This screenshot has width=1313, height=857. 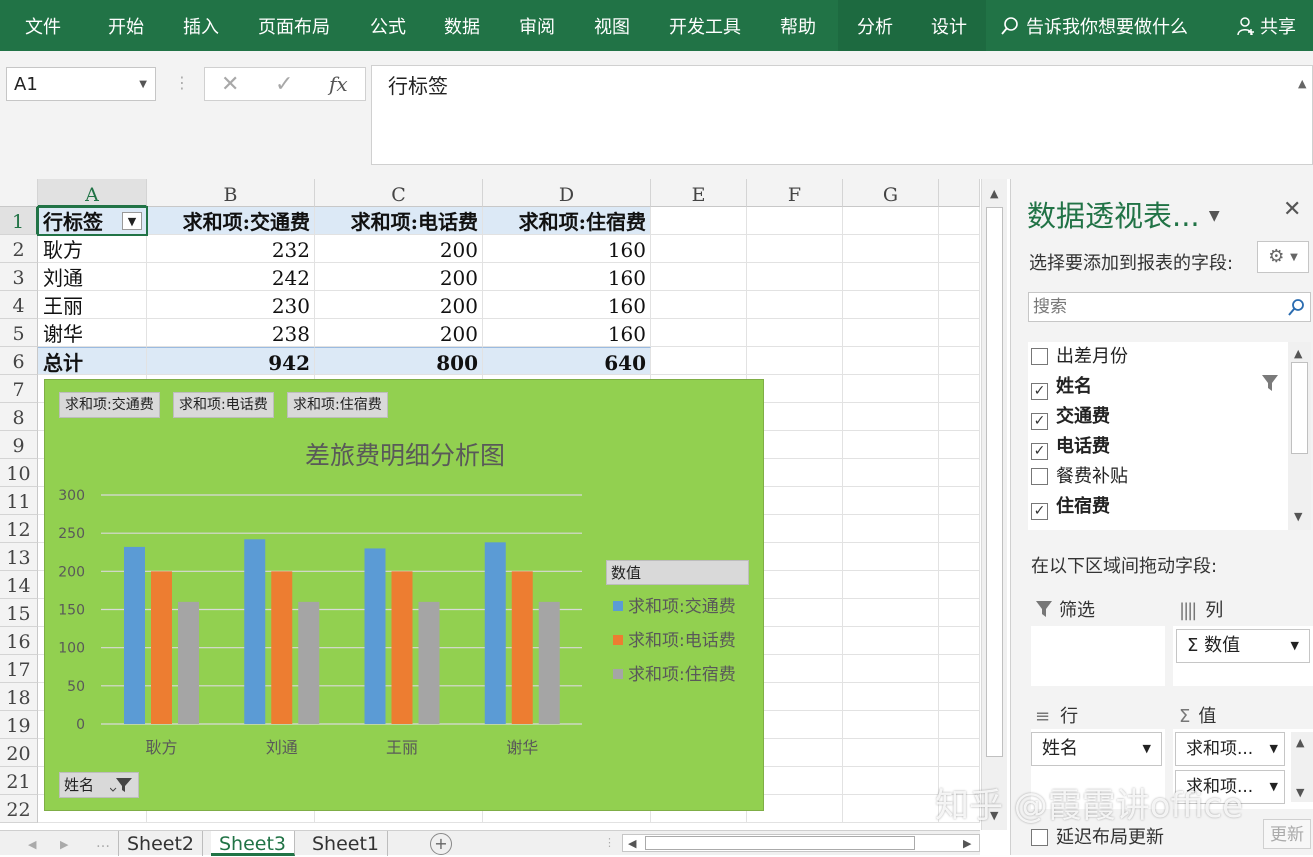 I want to click on tab-insert: 插入, so click(x=201, y=25).